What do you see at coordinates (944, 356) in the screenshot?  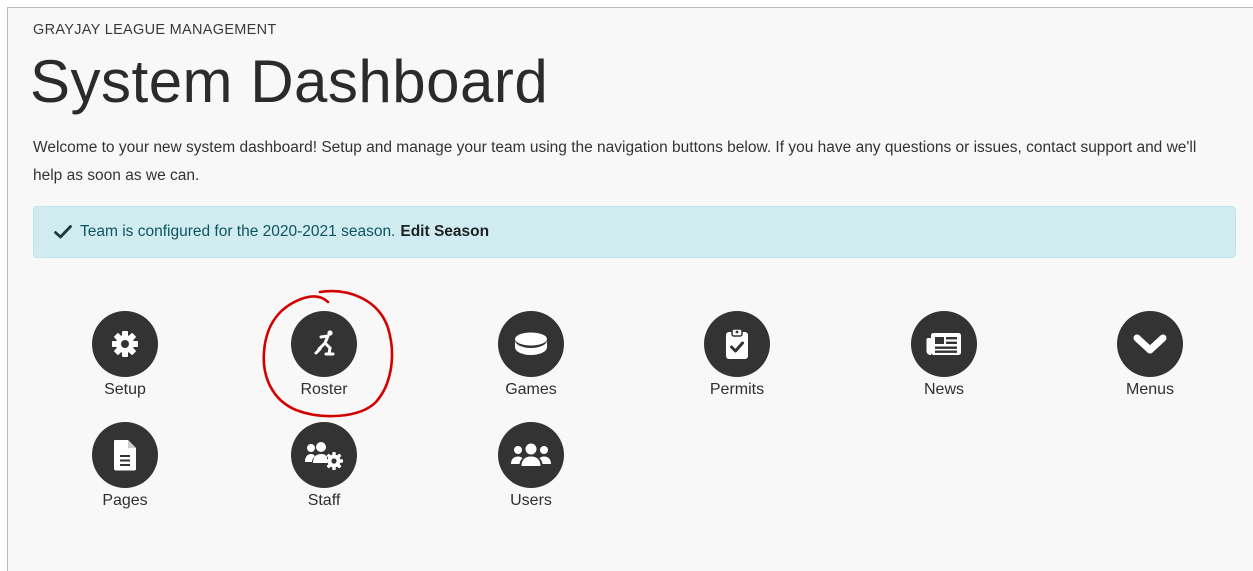 I see `news-button: News` at bounding box center [944, 356].